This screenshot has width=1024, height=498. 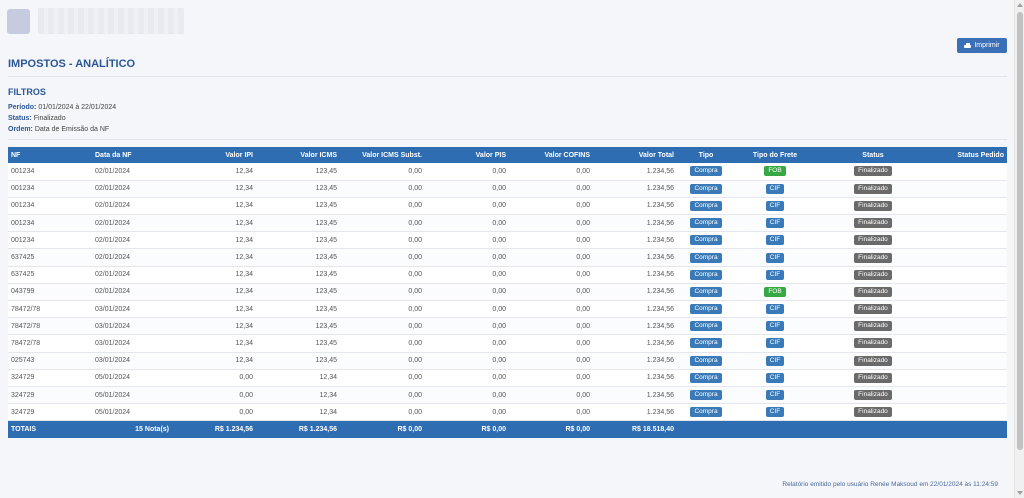 I want to click on totals-empty-status-pedido, so click(x=969, y=429).